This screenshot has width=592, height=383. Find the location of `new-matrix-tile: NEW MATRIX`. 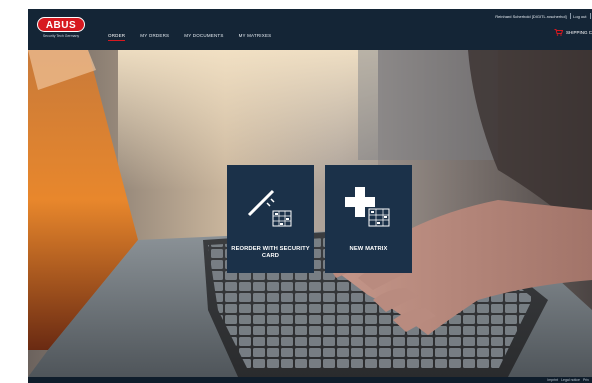

new-matrix-tile: NEW MATRIX is located at coordinates (368, 219).